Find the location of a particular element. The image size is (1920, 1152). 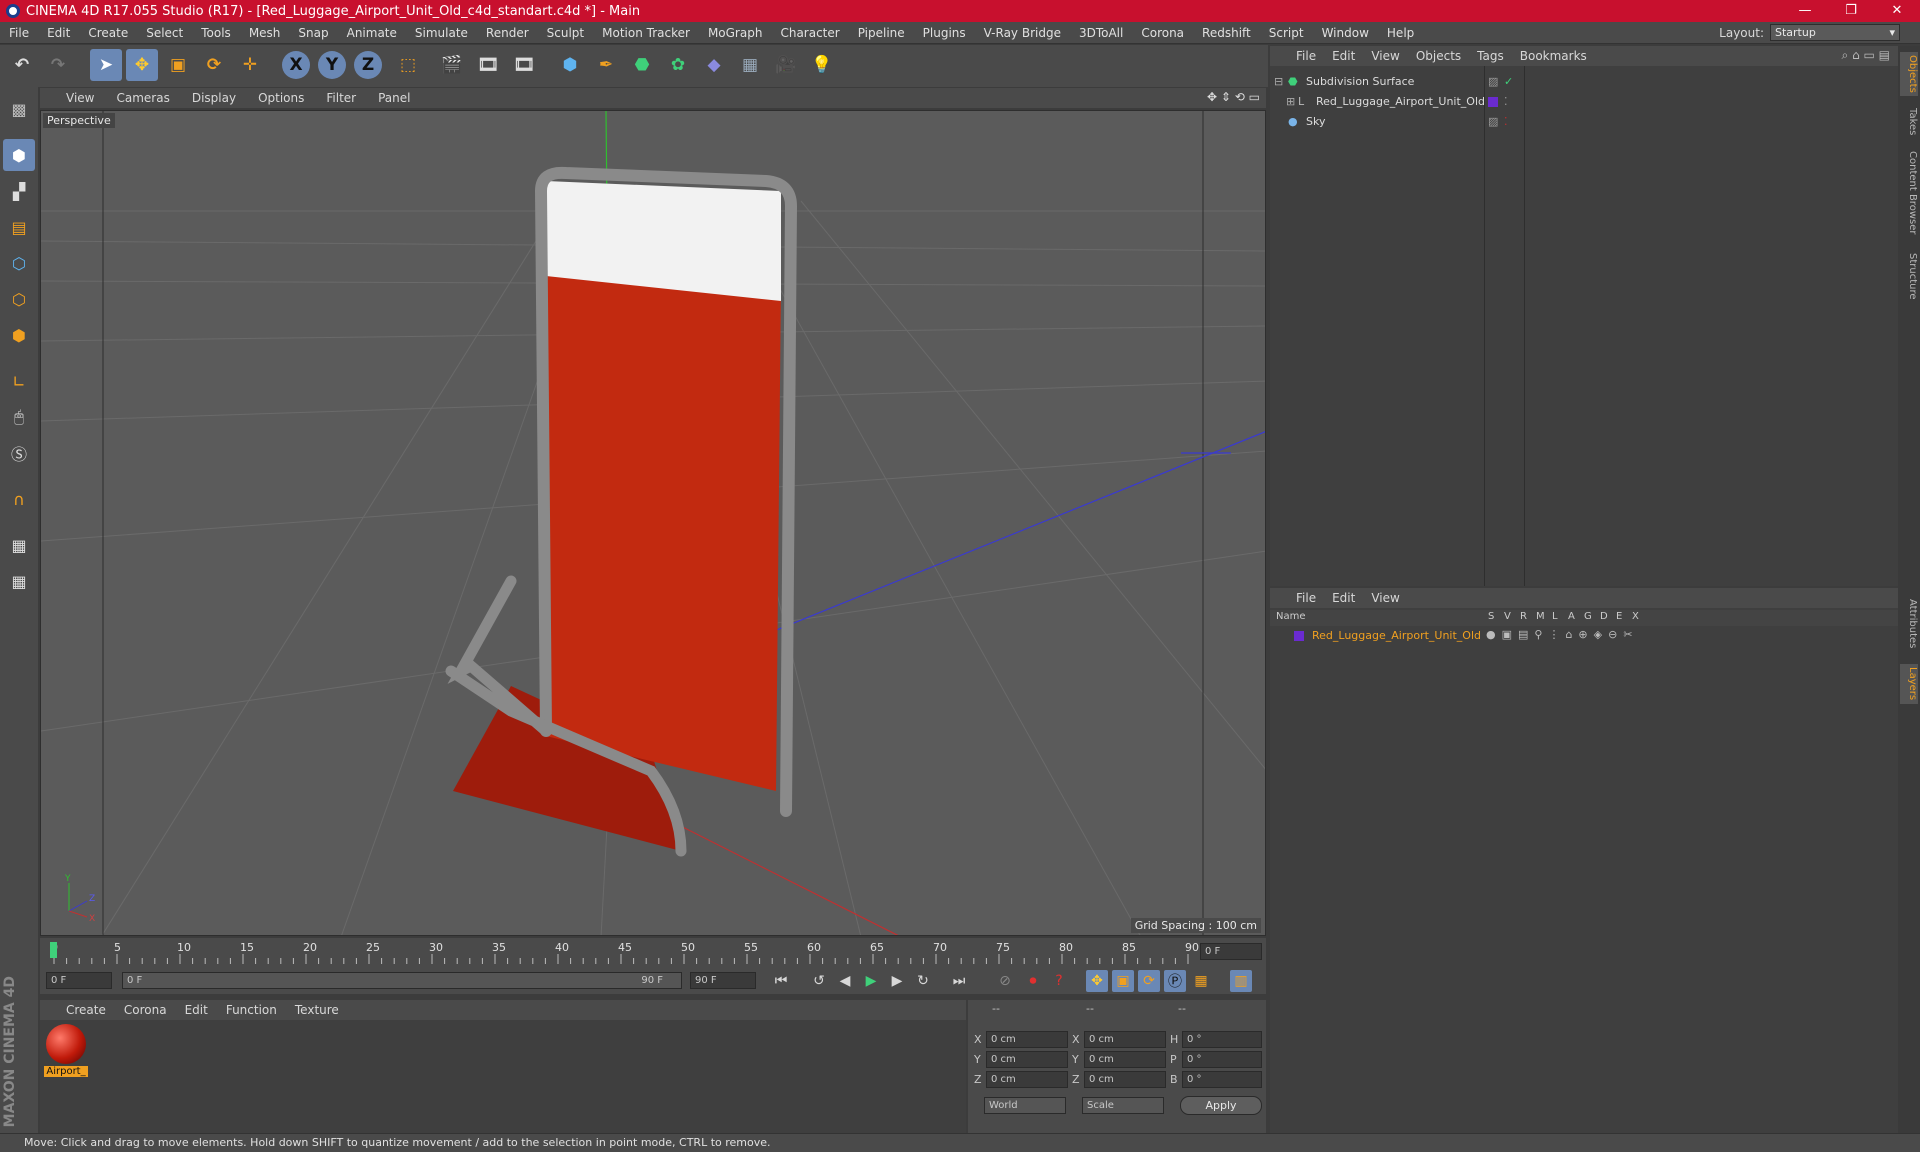

menu-plugins: Plugins is located at coordinates (944, 33).